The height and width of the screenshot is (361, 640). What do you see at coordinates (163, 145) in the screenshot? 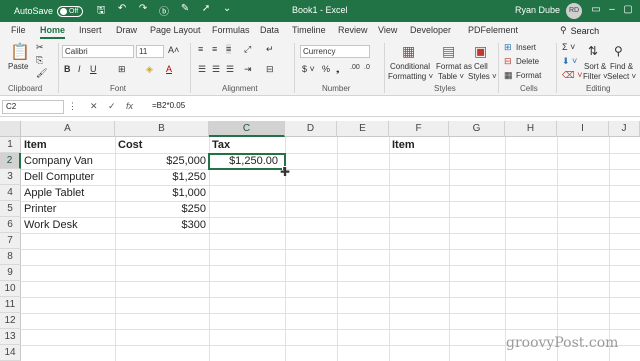
I see `cell-b1: Cost` at bounding box center [163, 145].